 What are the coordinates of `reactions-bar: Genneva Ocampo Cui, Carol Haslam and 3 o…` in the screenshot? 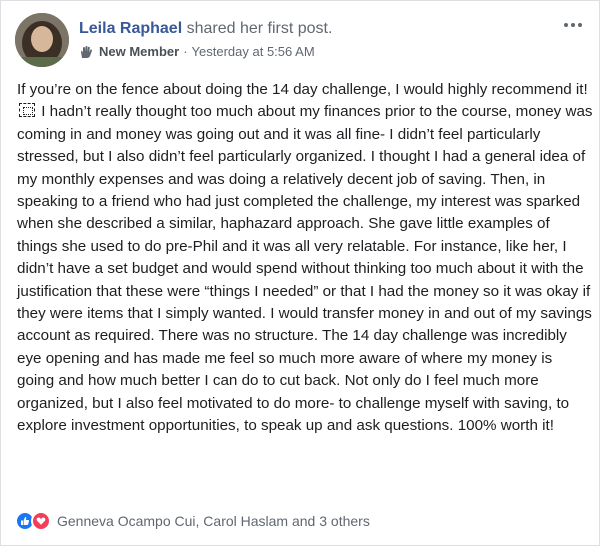 It's located at (192, 521).